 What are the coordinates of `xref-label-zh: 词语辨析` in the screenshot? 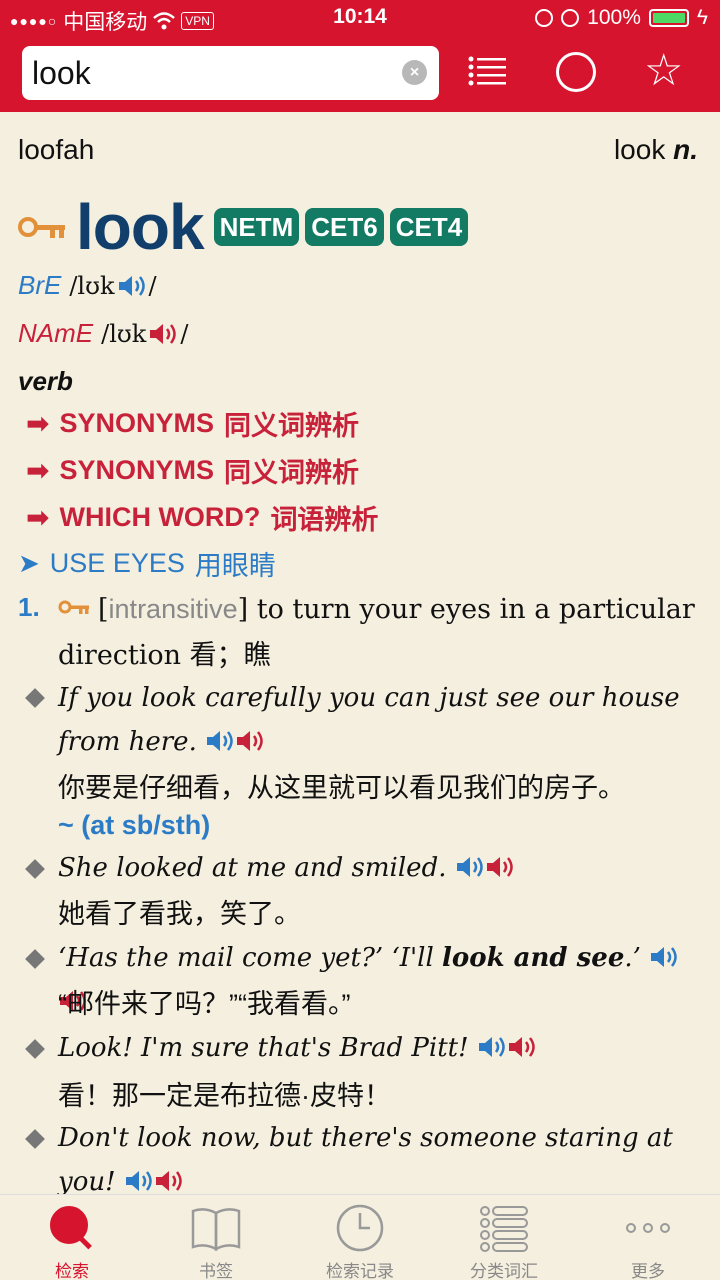 It's located at (324, 520).